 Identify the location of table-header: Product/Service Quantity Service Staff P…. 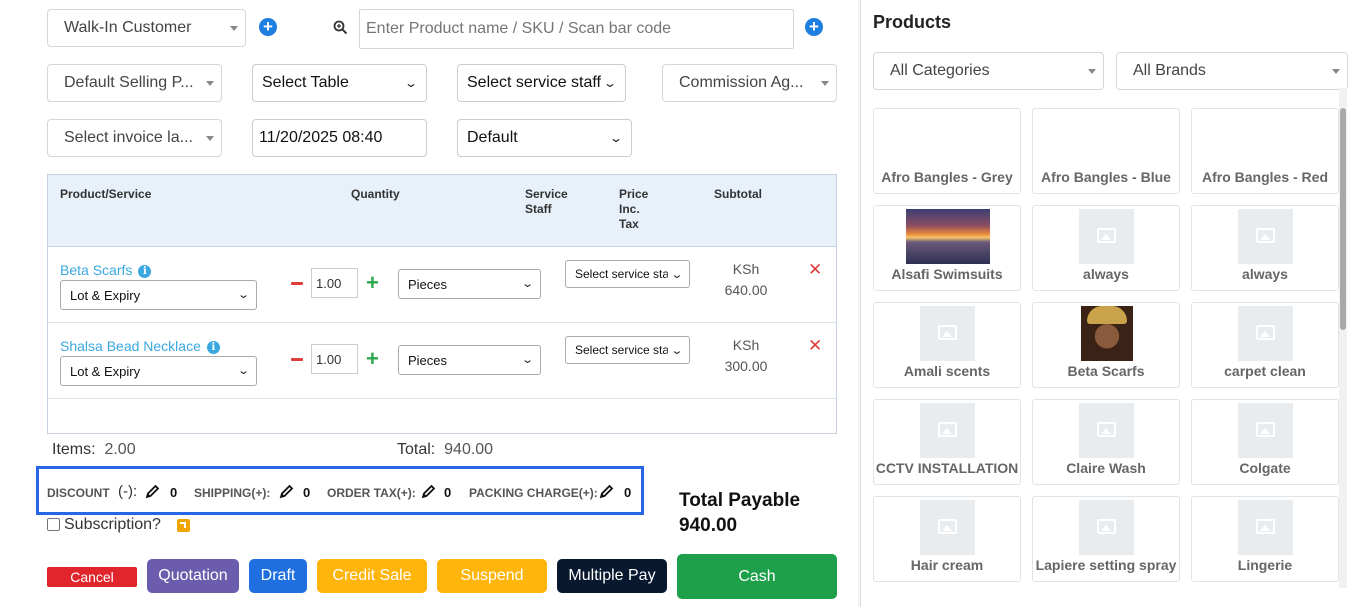
(442, 211).